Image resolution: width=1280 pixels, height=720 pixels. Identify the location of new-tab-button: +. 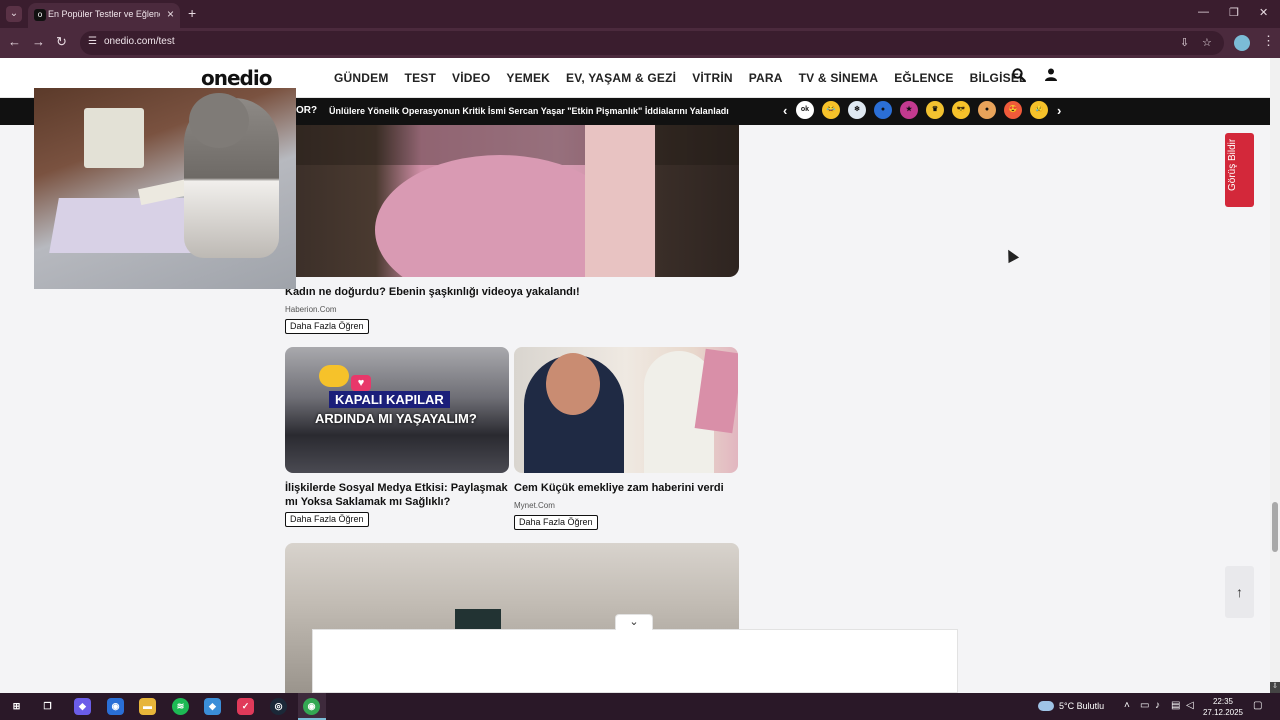
(192, 13).